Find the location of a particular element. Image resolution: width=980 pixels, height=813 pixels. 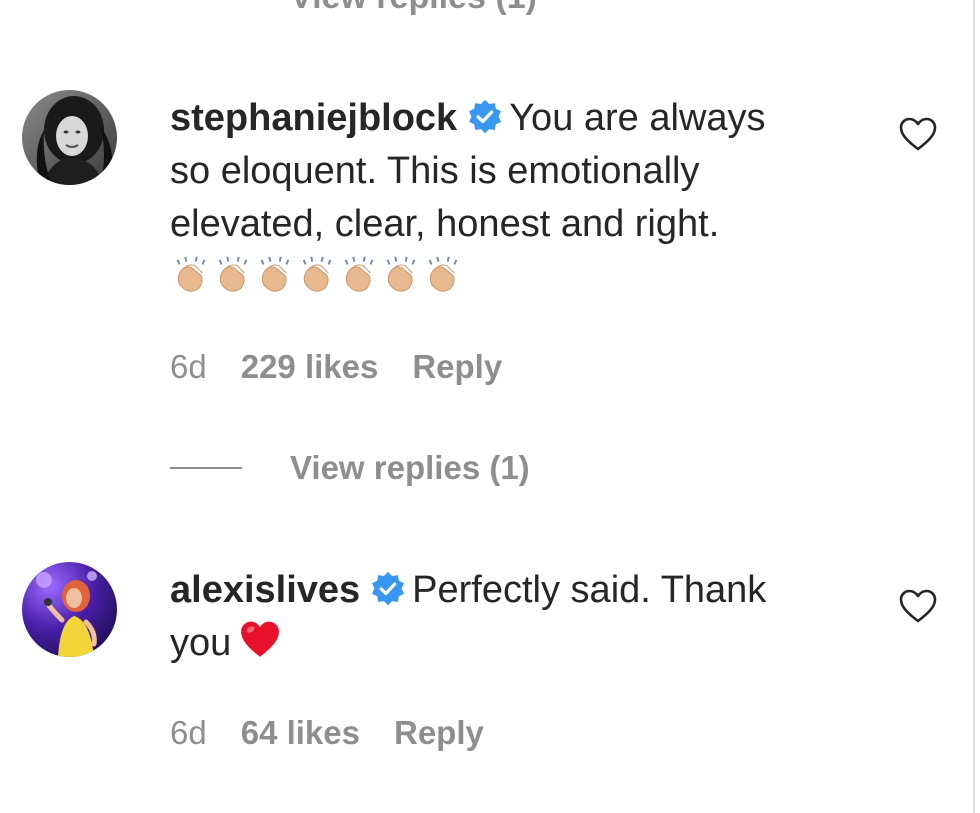

comment-text-line: you is located at coordinates (201, 643).